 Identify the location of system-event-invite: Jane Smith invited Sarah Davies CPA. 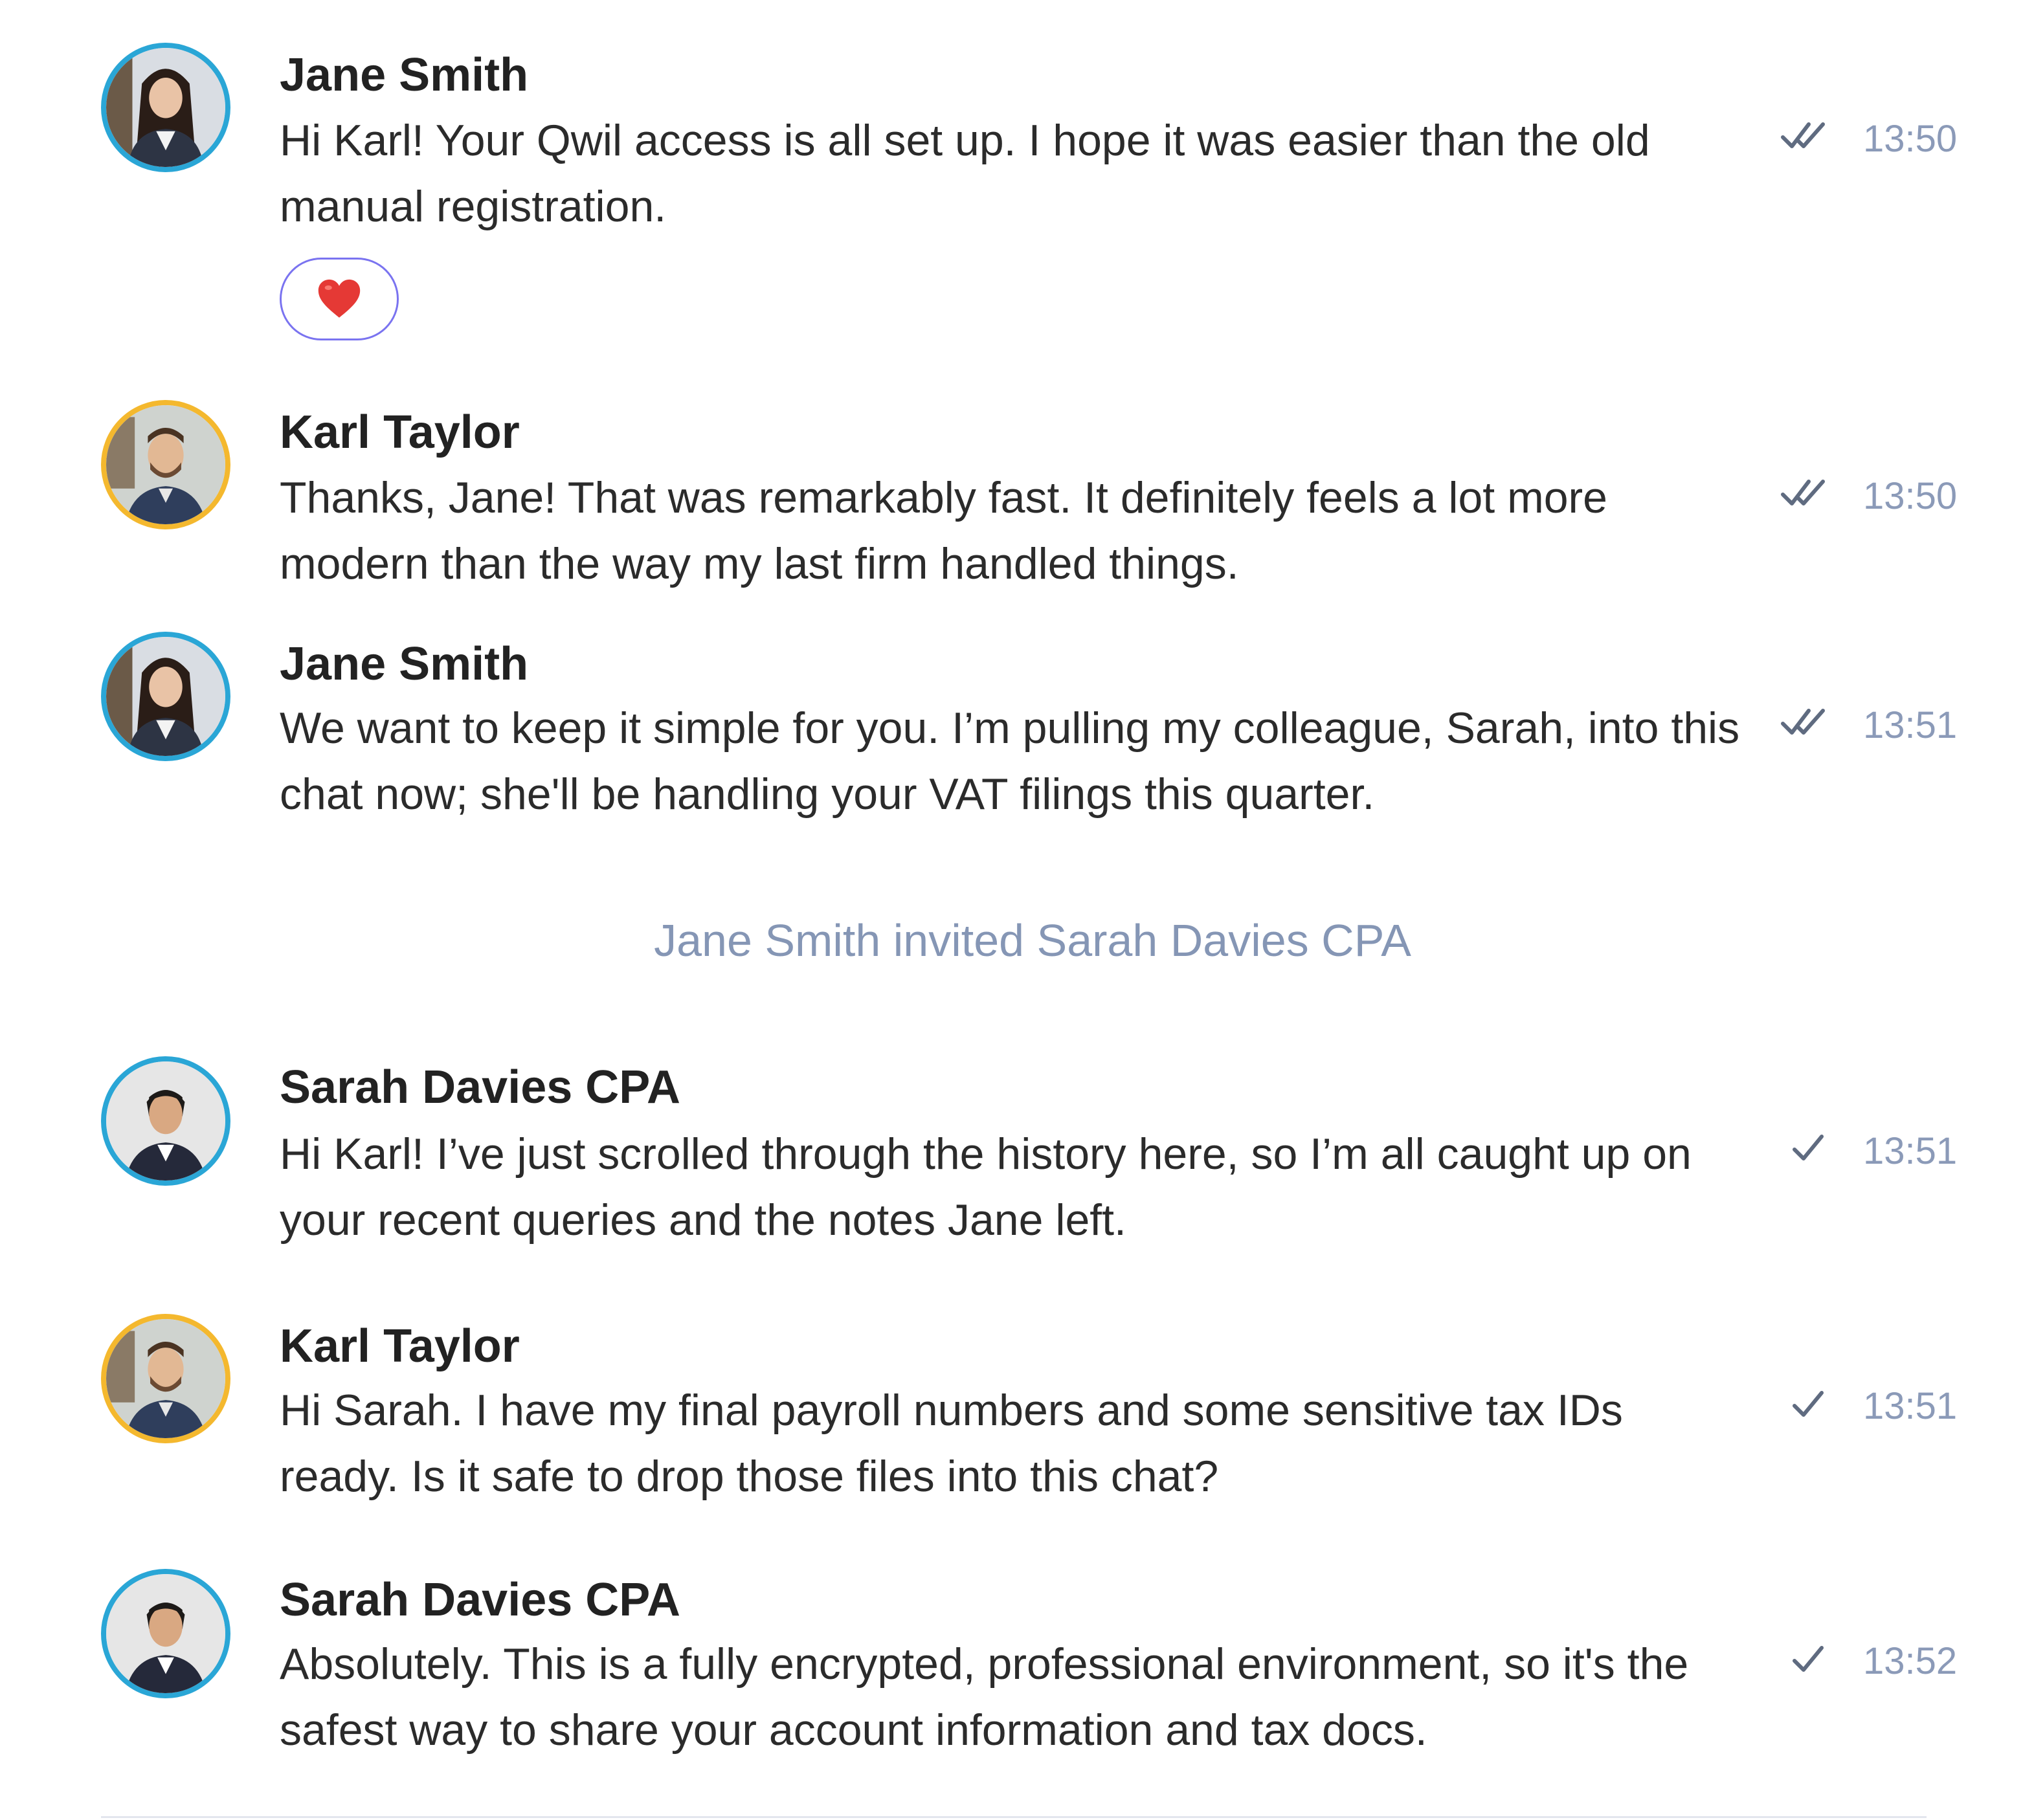
(1032, 940).